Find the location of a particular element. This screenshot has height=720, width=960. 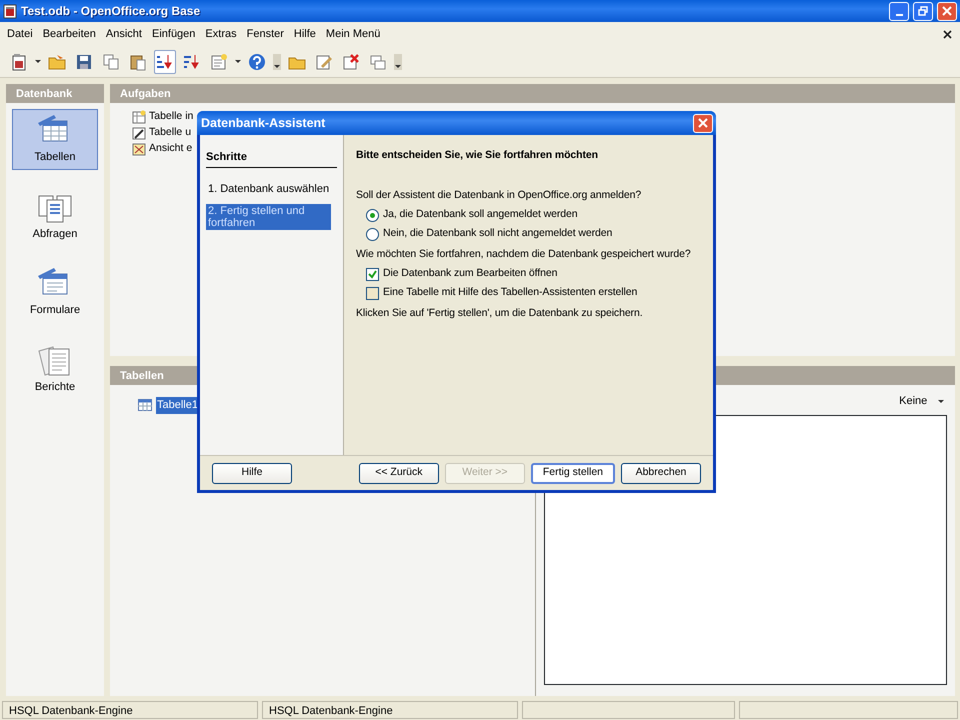

table-item: Tabelle1 is located at coordinates (177, 405).